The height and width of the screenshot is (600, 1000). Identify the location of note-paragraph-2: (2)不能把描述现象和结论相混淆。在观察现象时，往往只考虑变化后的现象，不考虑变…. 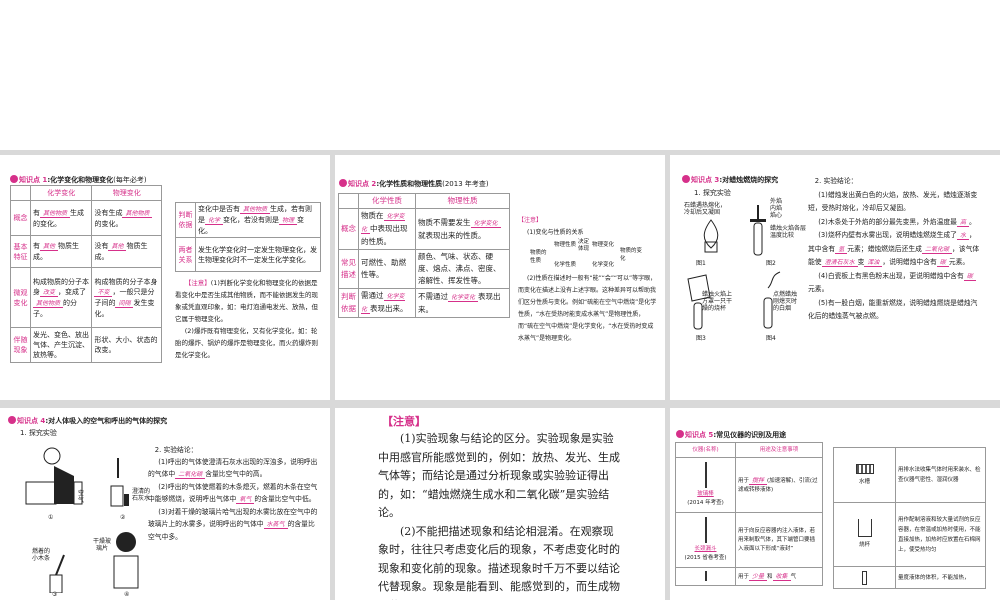
(499, 562).